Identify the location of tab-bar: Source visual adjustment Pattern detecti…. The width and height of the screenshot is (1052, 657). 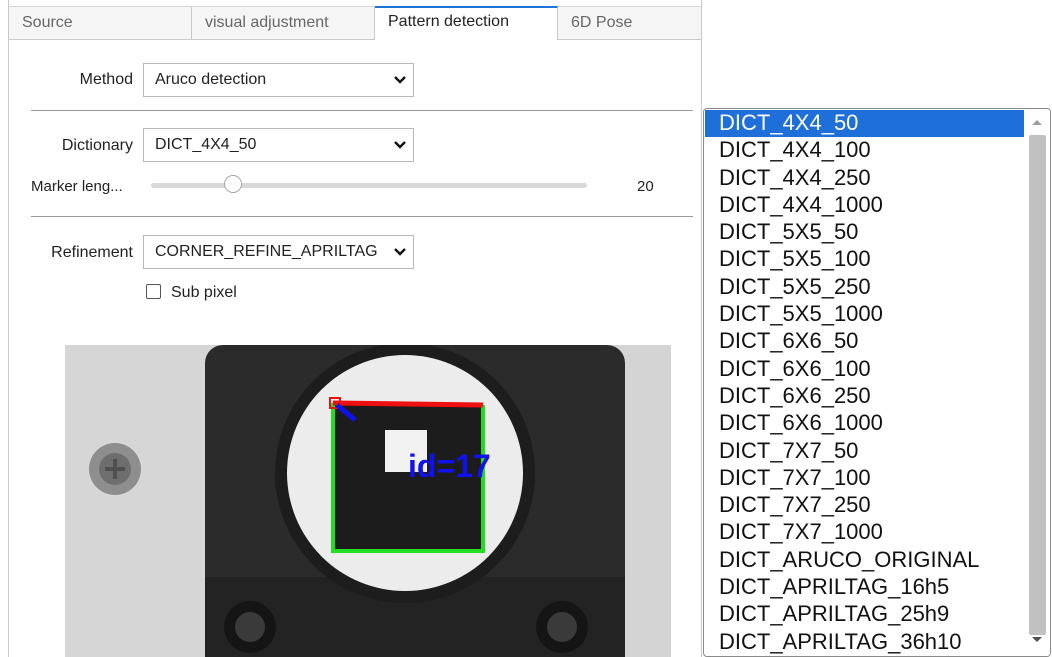
(355, 23).